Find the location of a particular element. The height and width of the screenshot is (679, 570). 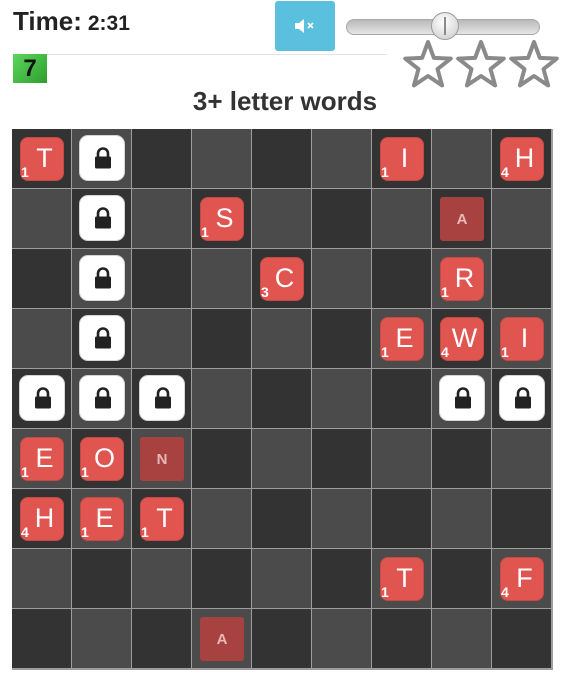

letter-tile: R1 is located at coordinates (462, 279).